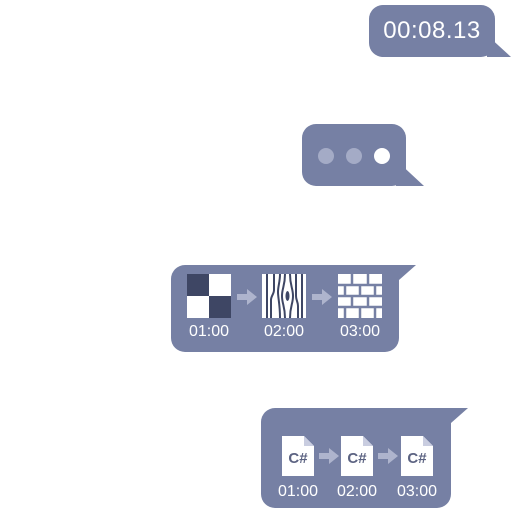 The height and width of the screenshot is (512, 512). I want to click on timer-message-bubble: 00:08.13, so click(440, 31).